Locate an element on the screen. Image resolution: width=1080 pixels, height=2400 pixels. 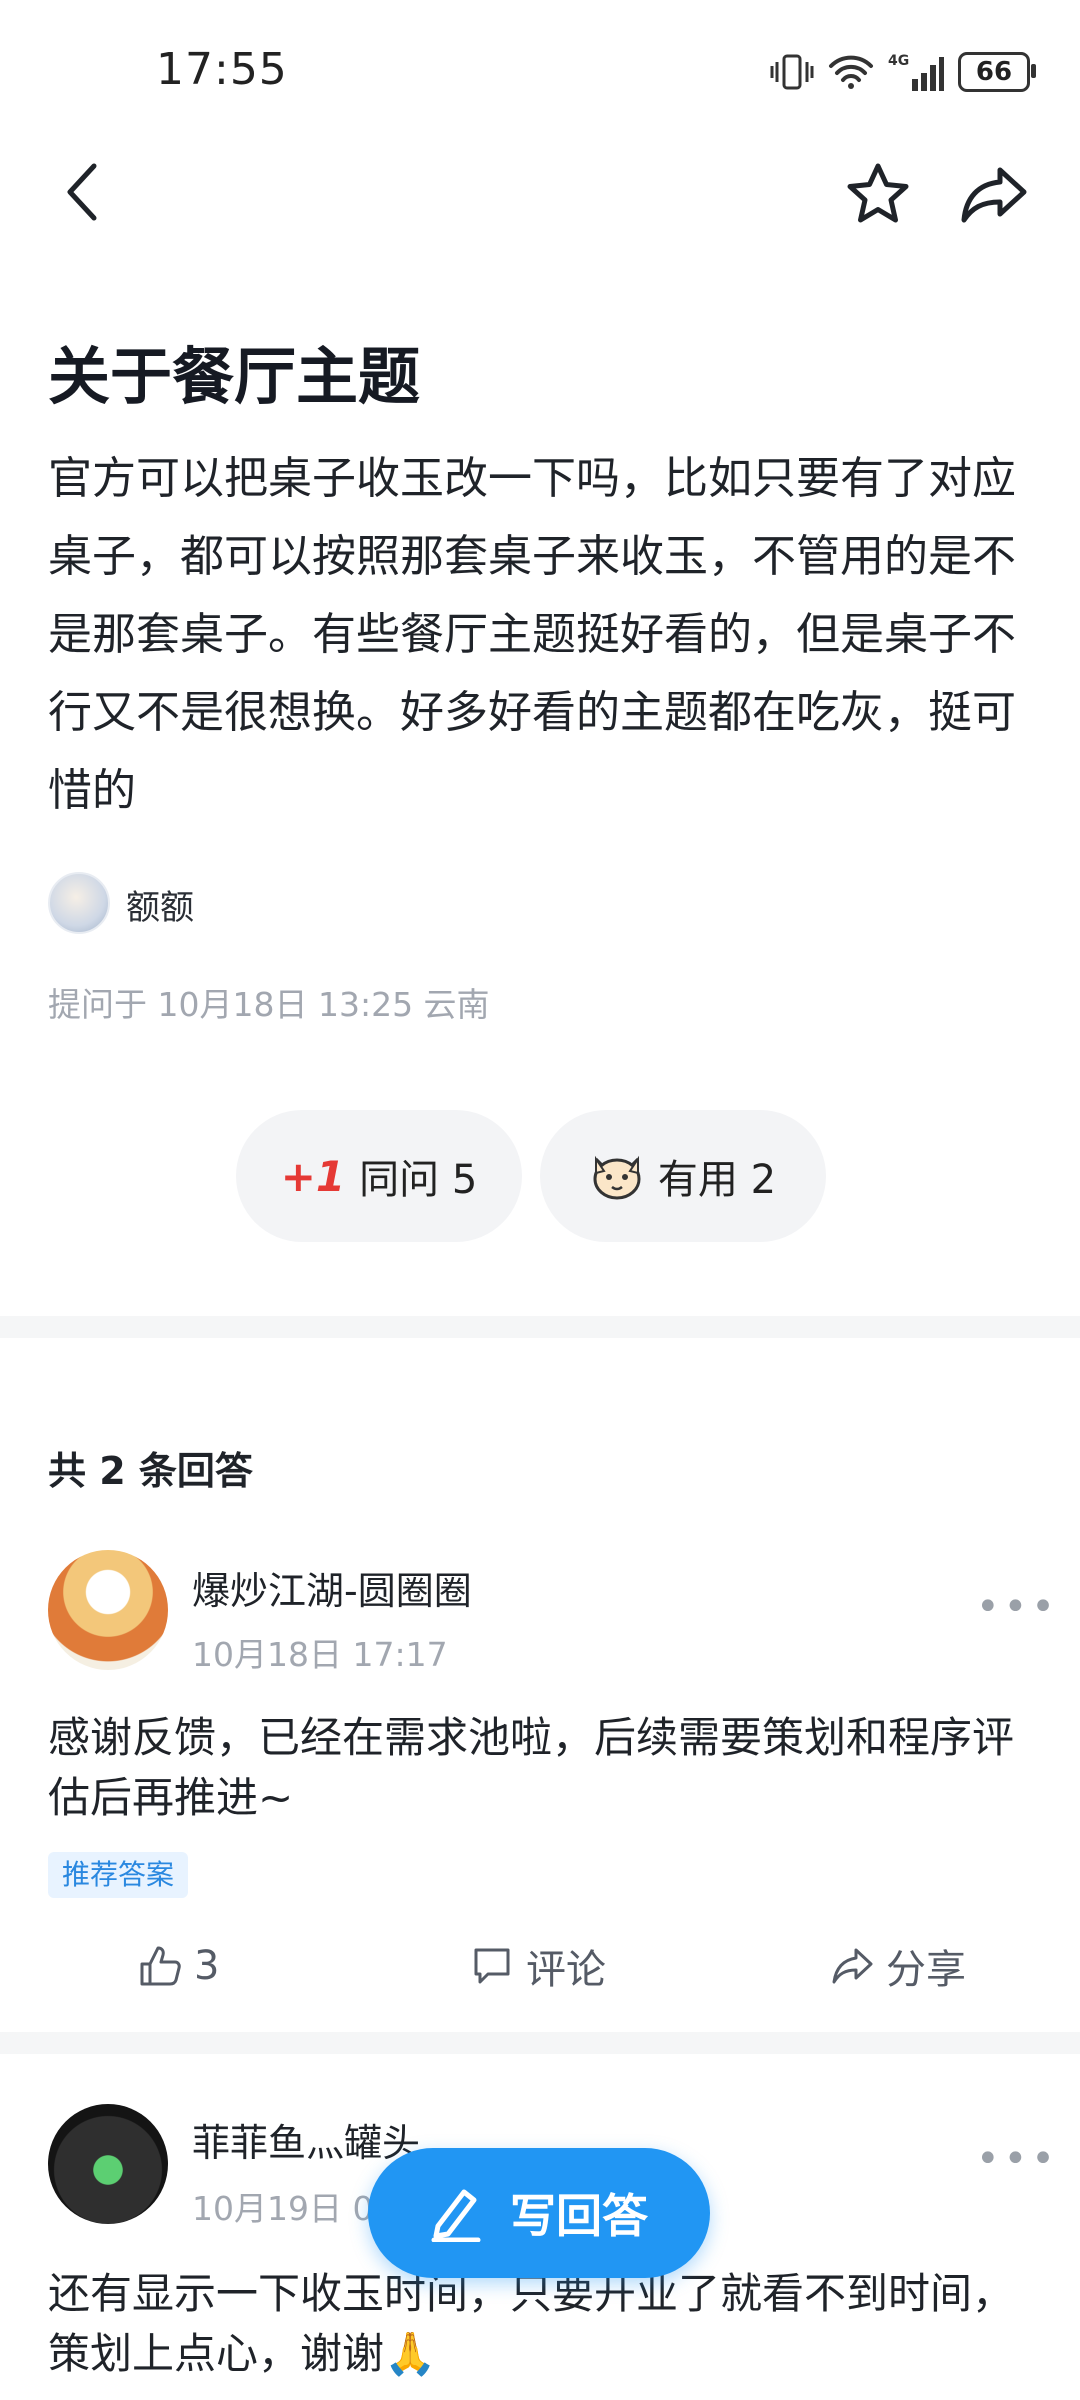
comment-label: 评论 is located at coordinates (566, 1970).